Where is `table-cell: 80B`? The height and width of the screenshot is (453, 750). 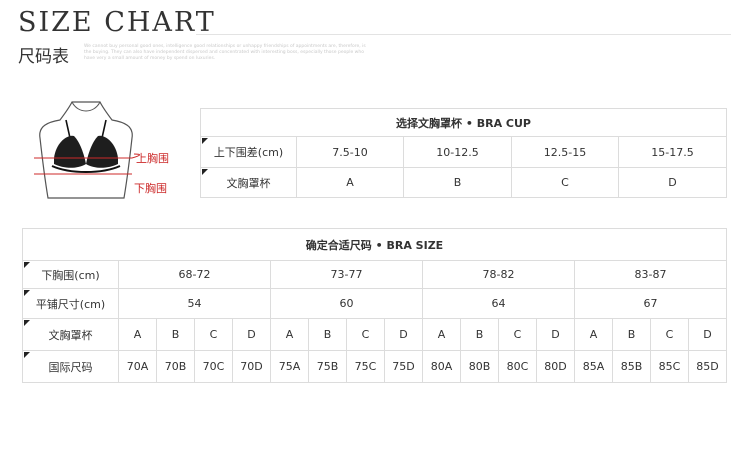 table-cell: 80B is located at coordinates (479, 366).